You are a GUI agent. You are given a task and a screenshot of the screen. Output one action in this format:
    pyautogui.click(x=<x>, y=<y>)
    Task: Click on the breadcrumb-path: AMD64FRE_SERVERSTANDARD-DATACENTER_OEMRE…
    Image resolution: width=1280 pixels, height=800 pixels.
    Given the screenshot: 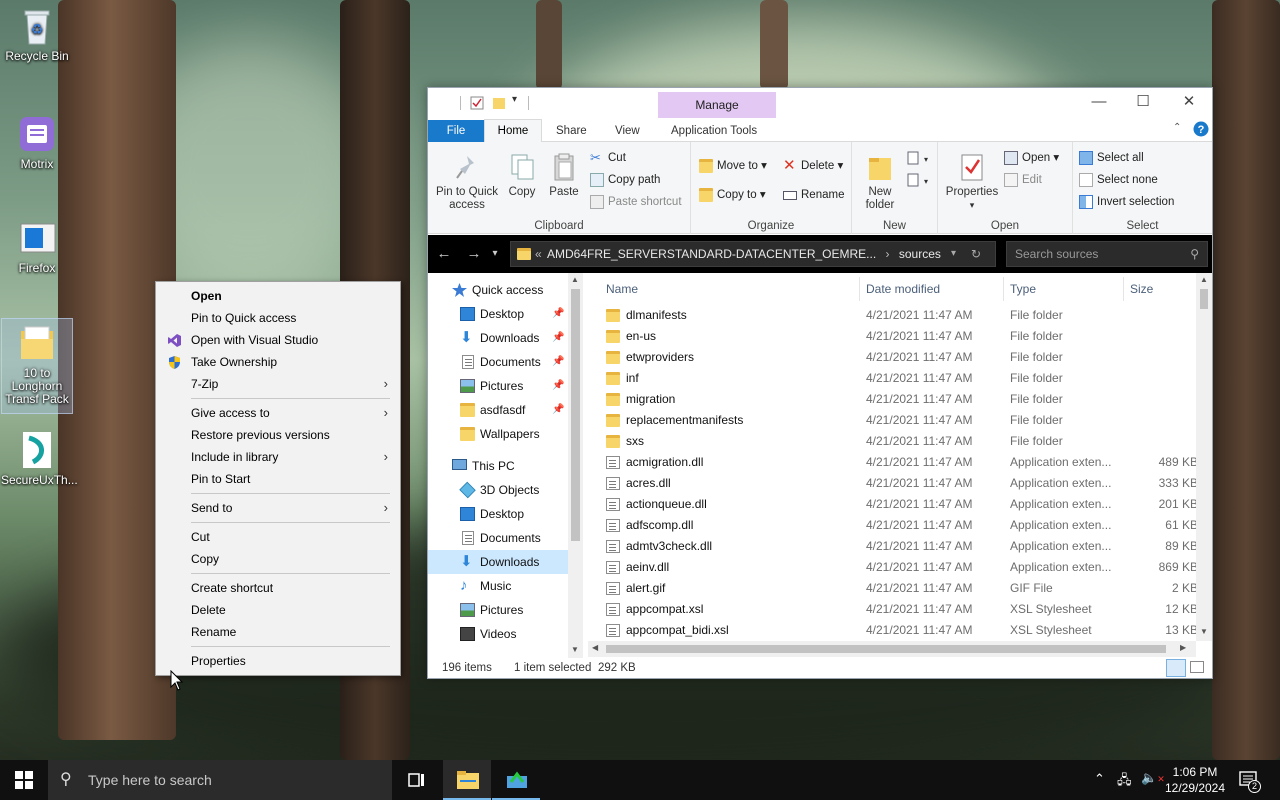 What is the action you would take?
    pyautogui.click(x=711, y=254)
    